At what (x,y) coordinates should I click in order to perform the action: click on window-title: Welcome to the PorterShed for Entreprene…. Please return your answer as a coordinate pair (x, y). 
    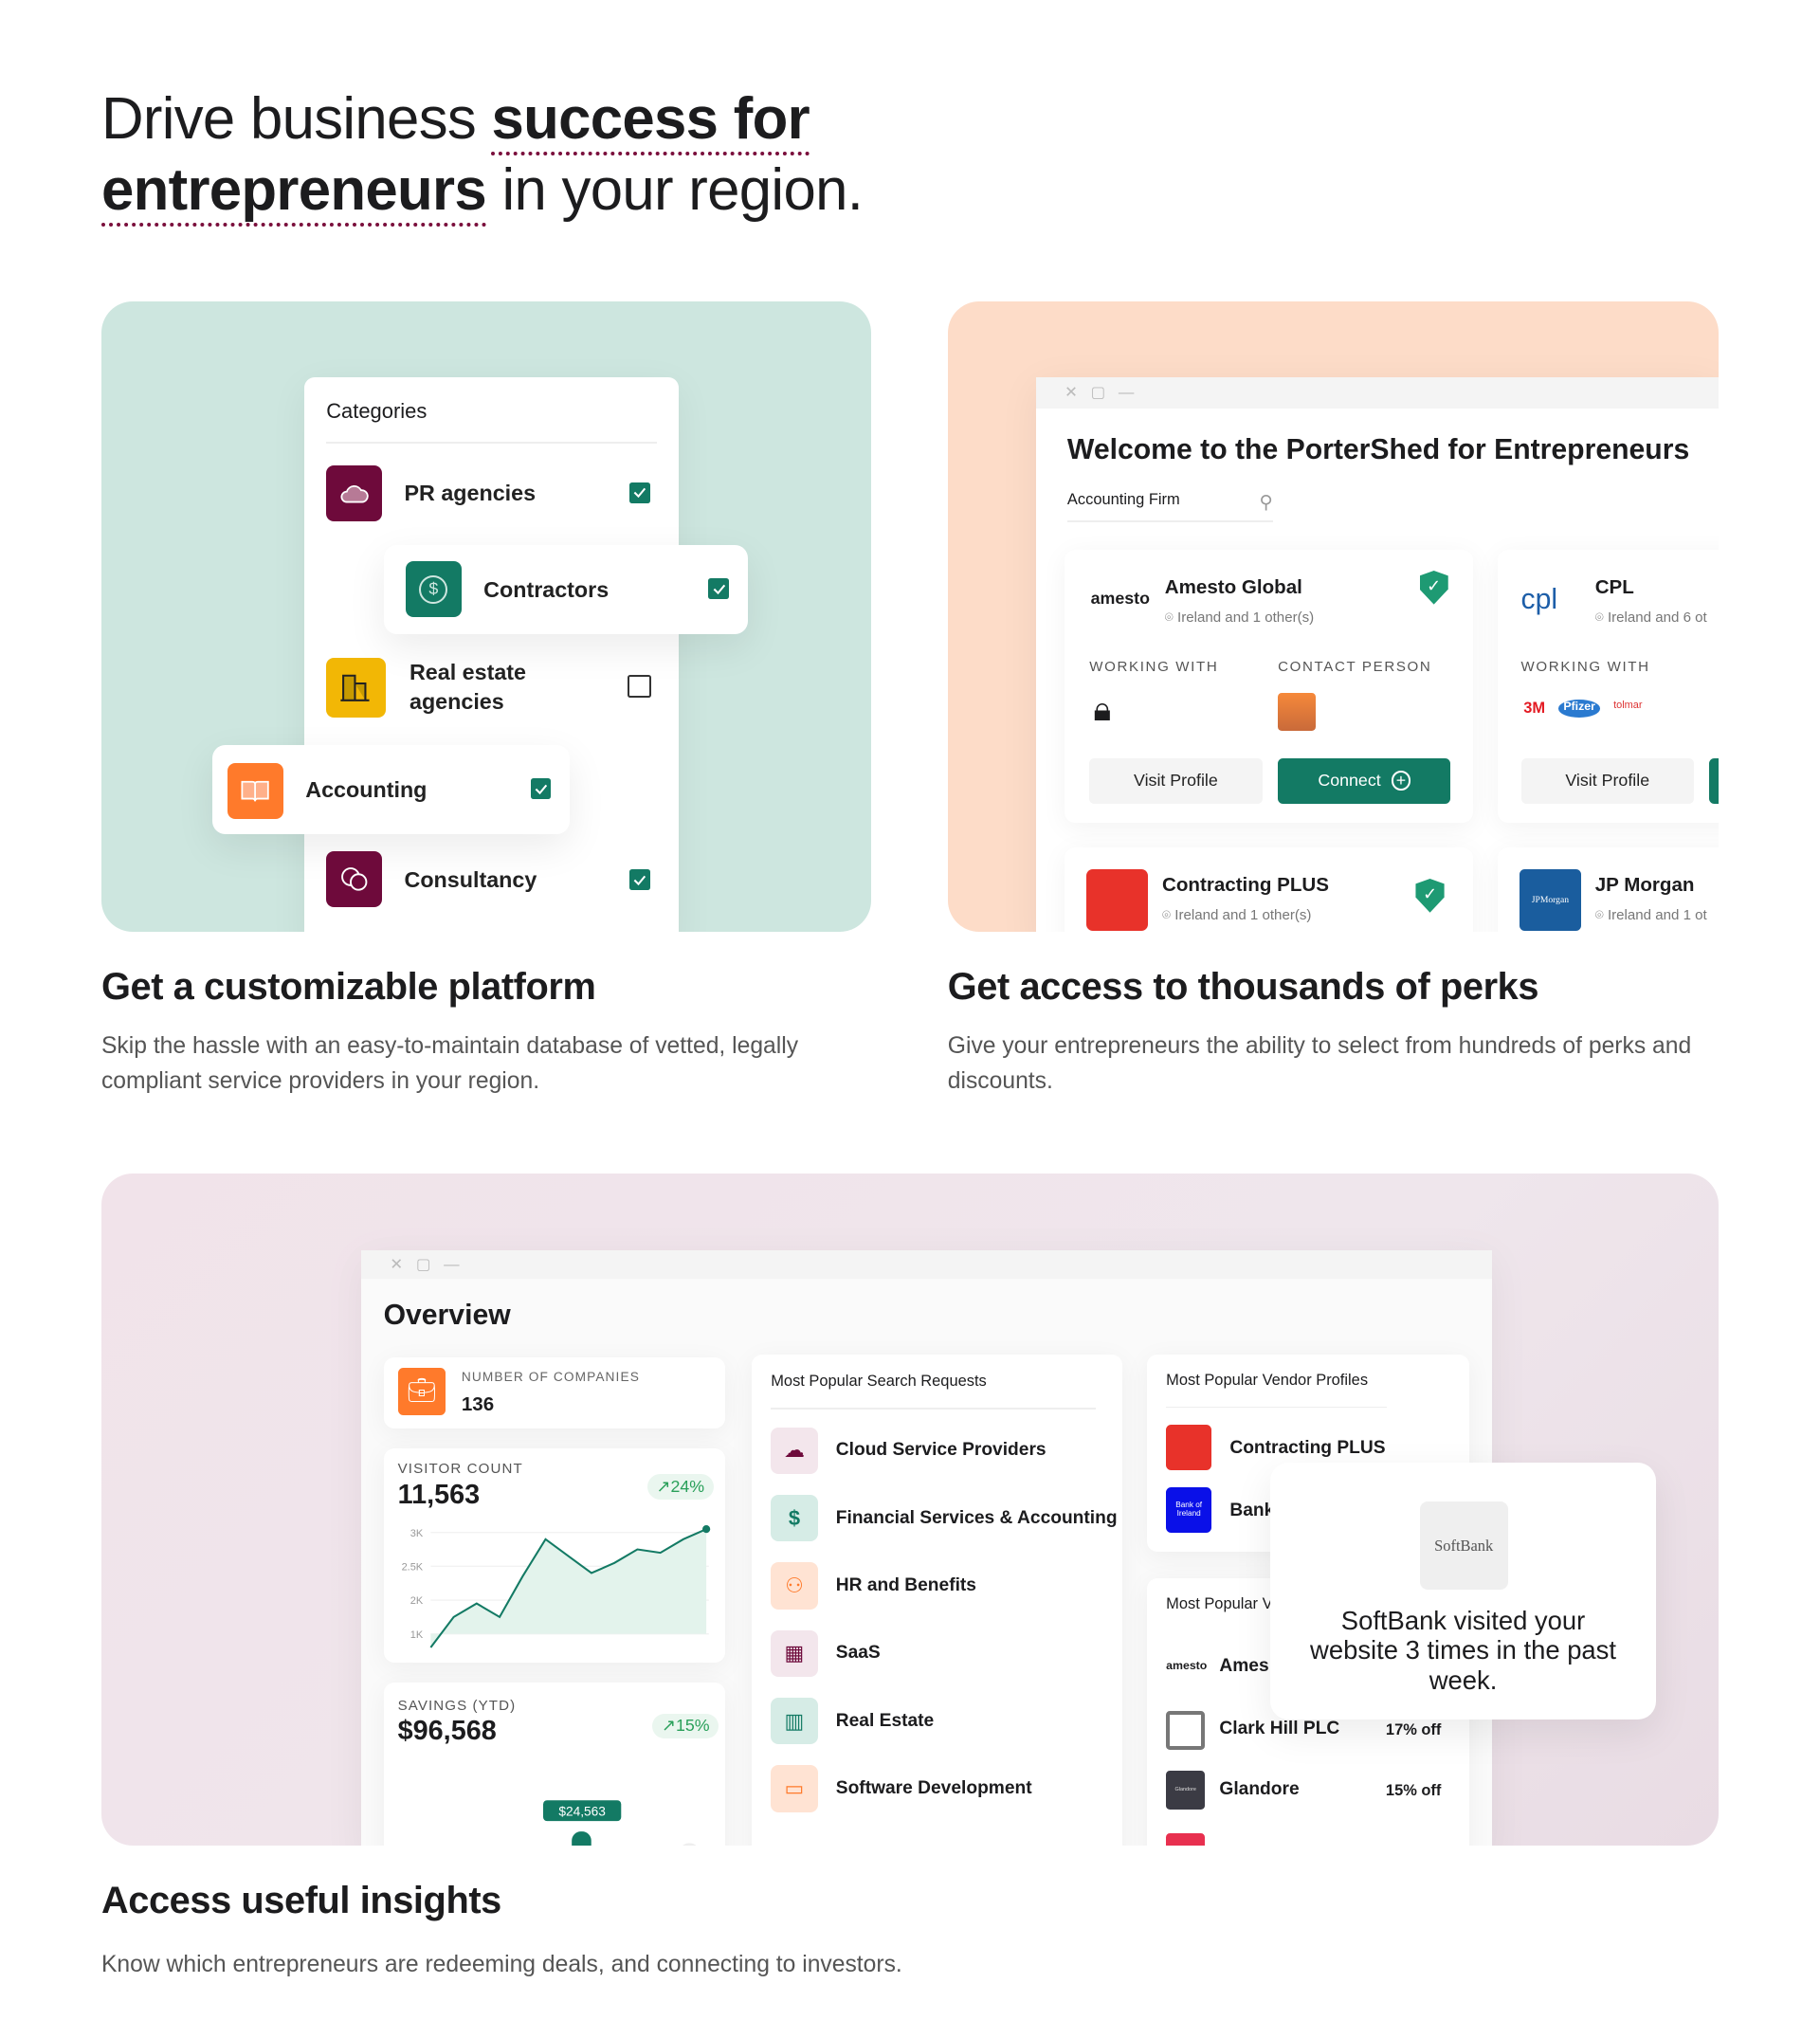
    Looking at the image, I should click on (1378, 450).